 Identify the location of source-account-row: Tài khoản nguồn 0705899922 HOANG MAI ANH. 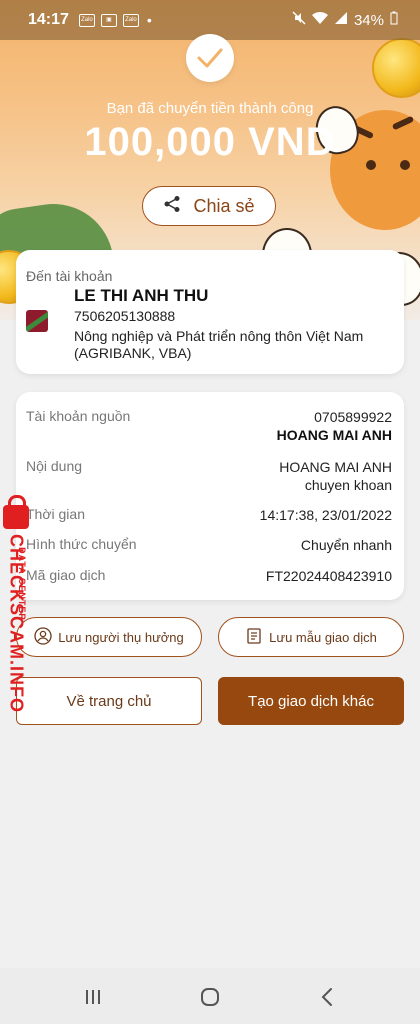
(209, 428).